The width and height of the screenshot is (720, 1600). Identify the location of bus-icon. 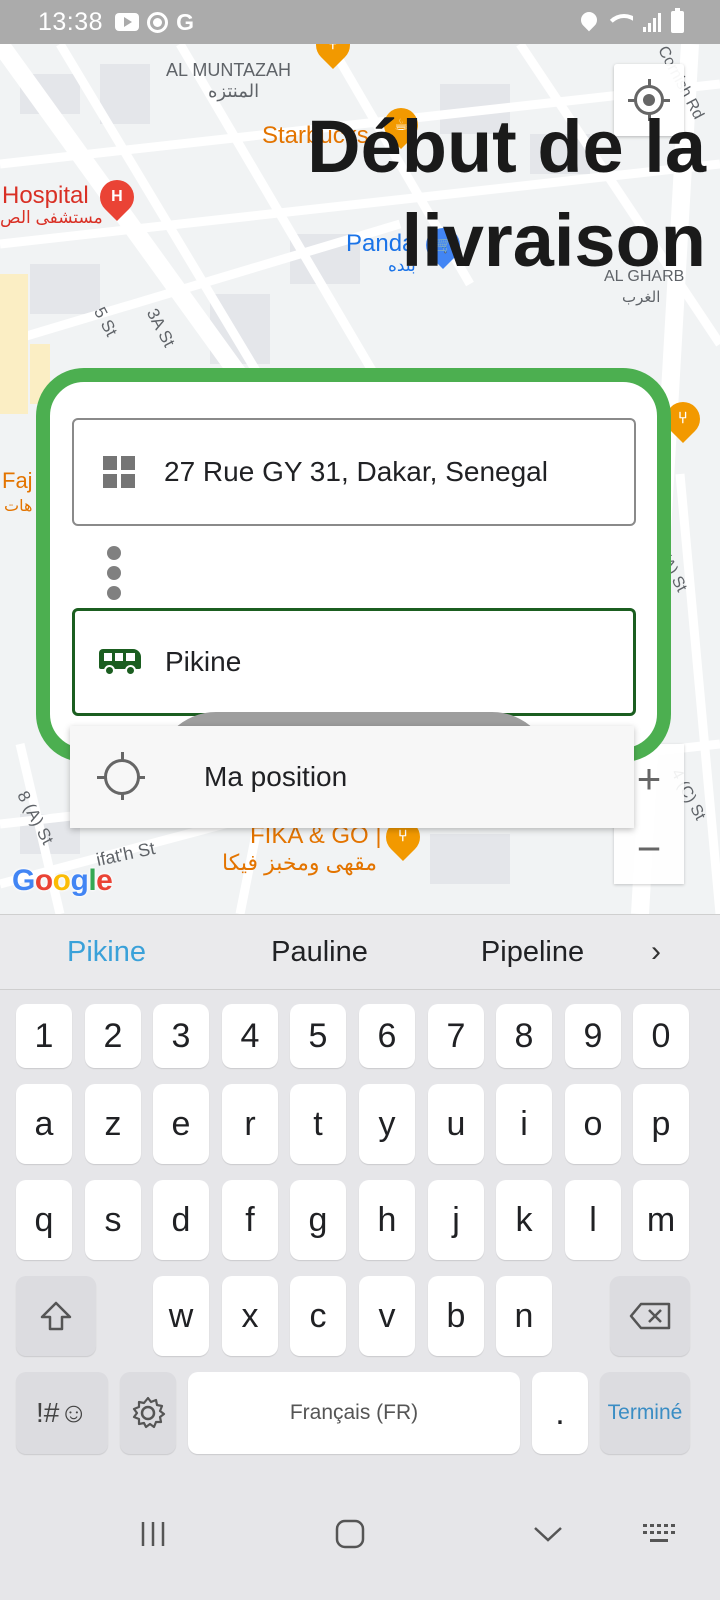
(120, 662).